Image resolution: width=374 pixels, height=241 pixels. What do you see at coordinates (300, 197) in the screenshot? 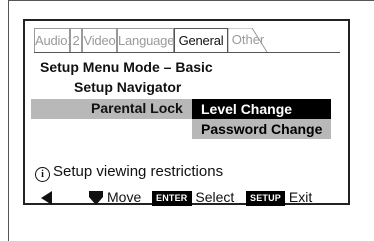
I see `exit-label: Exit` at bounding box center [300, 197].